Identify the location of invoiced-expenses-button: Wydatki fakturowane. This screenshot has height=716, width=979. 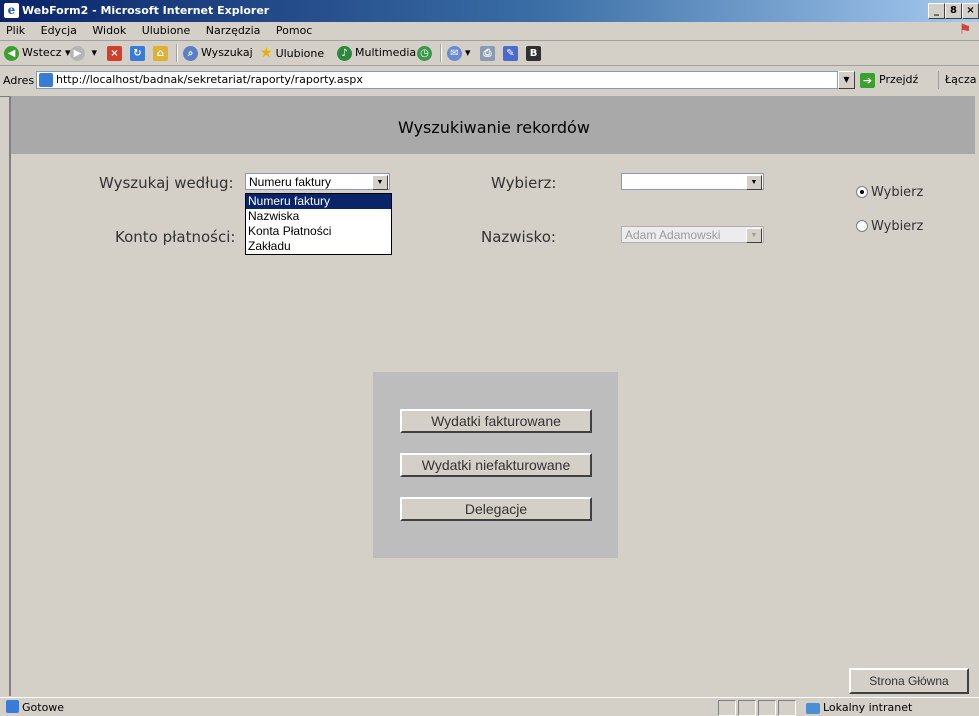
(496, 421).